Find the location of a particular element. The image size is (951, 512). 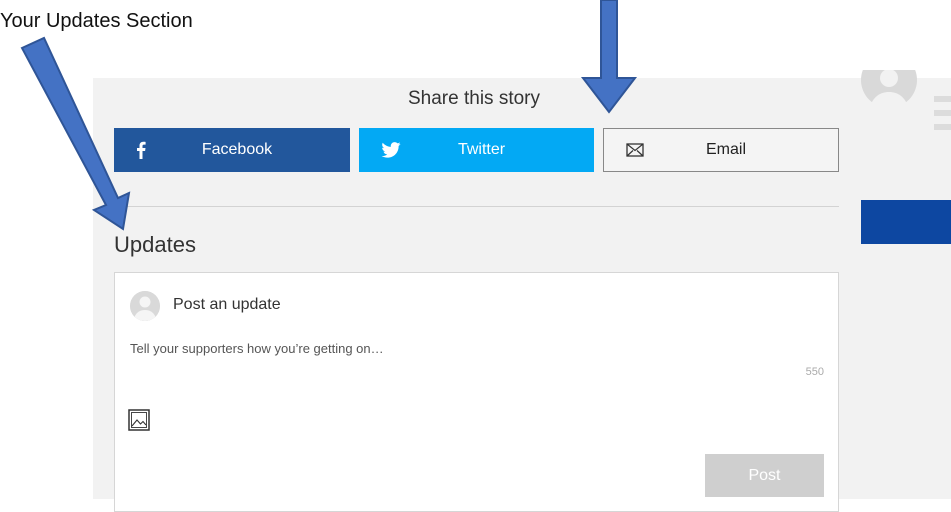

twitter-share-button: Twitter is located at coordinates (476, 150).